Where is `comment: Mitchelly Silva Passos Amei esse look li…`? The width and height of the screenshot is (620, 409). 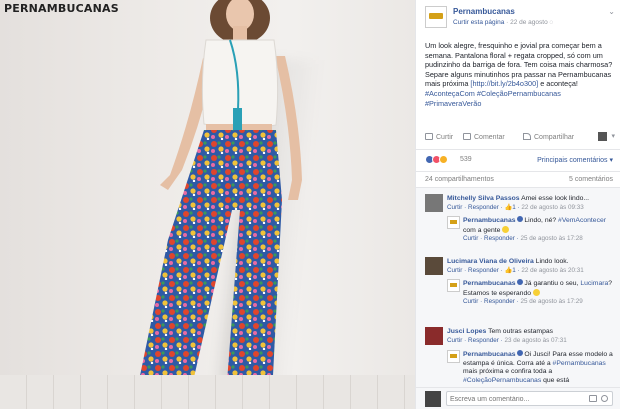
comment: Mitchelly Silva Passos Amei esse look li… is located at coordinates (531, 203).